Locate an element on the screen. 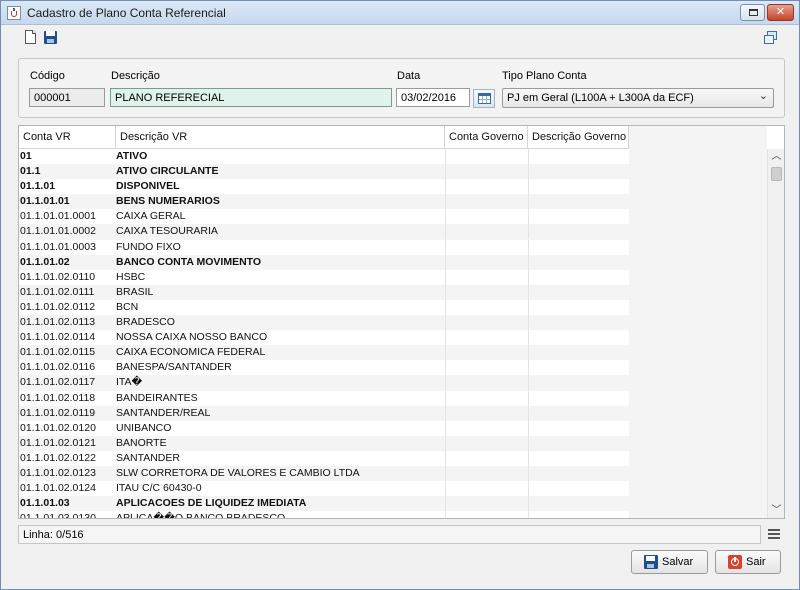 The width and height of the screenshot is (800, 590). row-counter: Linha: 0/516 is located at coordinates (53, 535).